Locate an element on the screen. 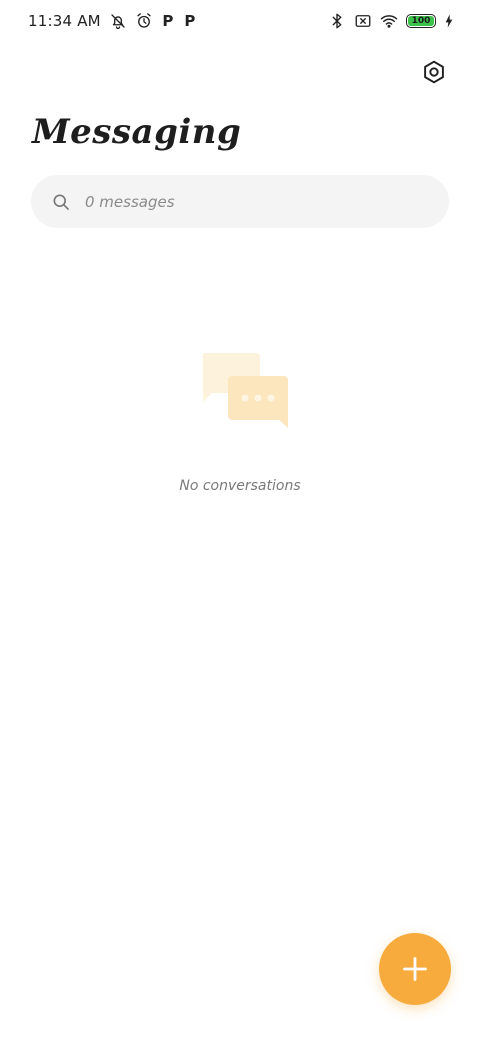 This screenshot has width=480, height=1040. bluetooth-icon is located at coordinates (337, 21).